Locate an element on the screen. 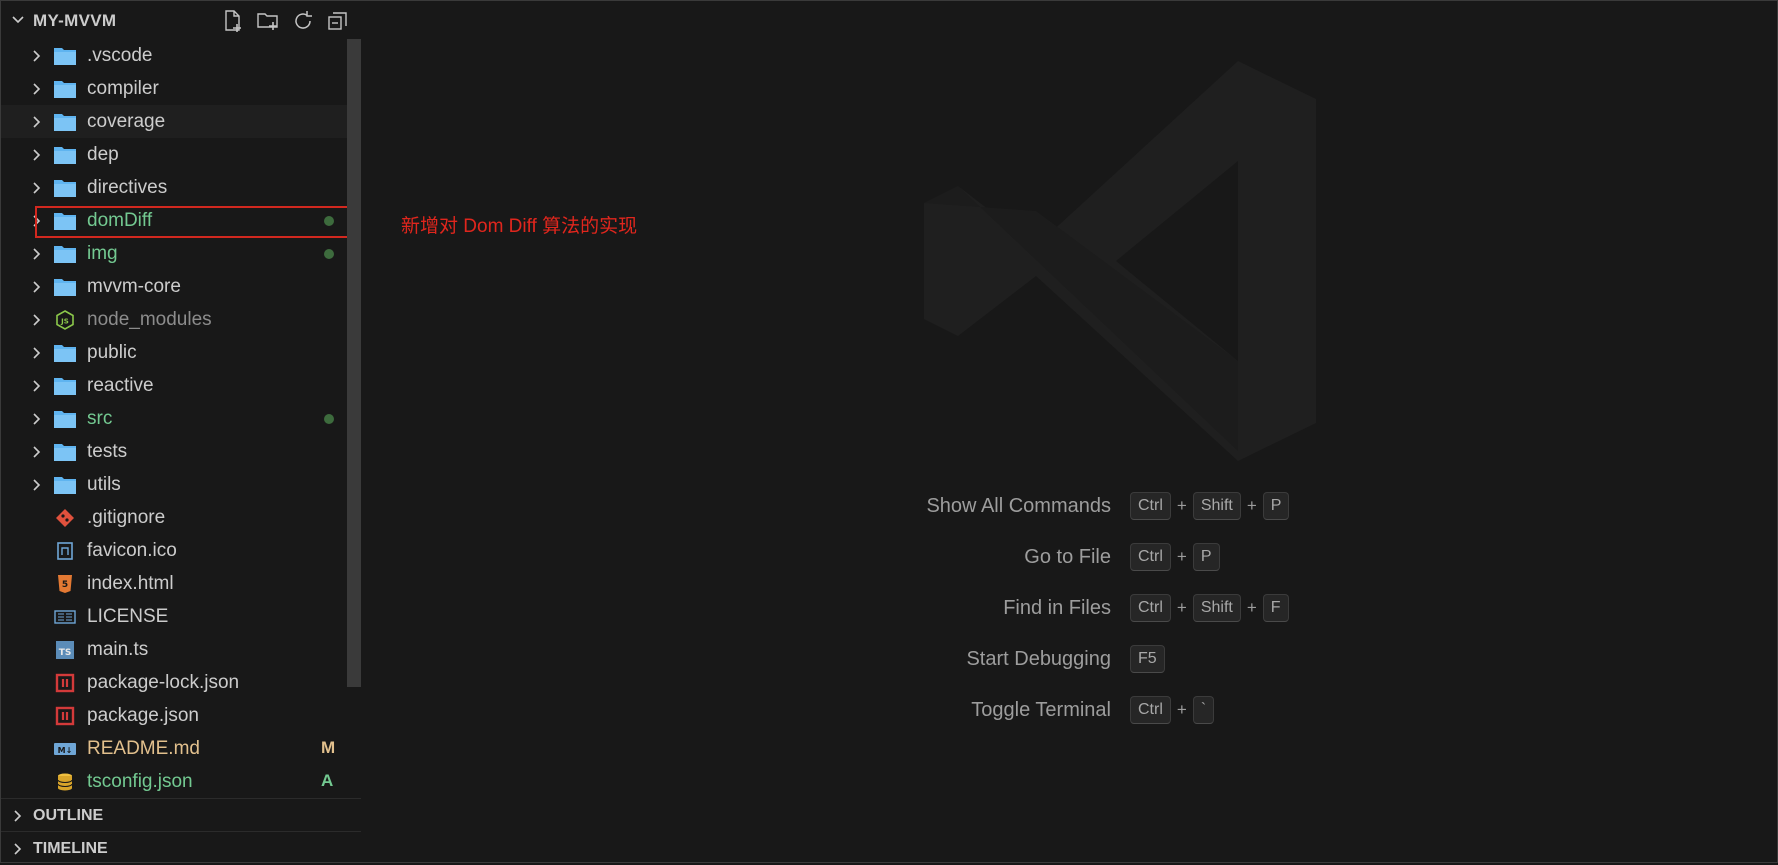 The width and height of the screenshot is (1778, 865). shortcut-label: Toggle Terminal is located at coordinates (736, 710).